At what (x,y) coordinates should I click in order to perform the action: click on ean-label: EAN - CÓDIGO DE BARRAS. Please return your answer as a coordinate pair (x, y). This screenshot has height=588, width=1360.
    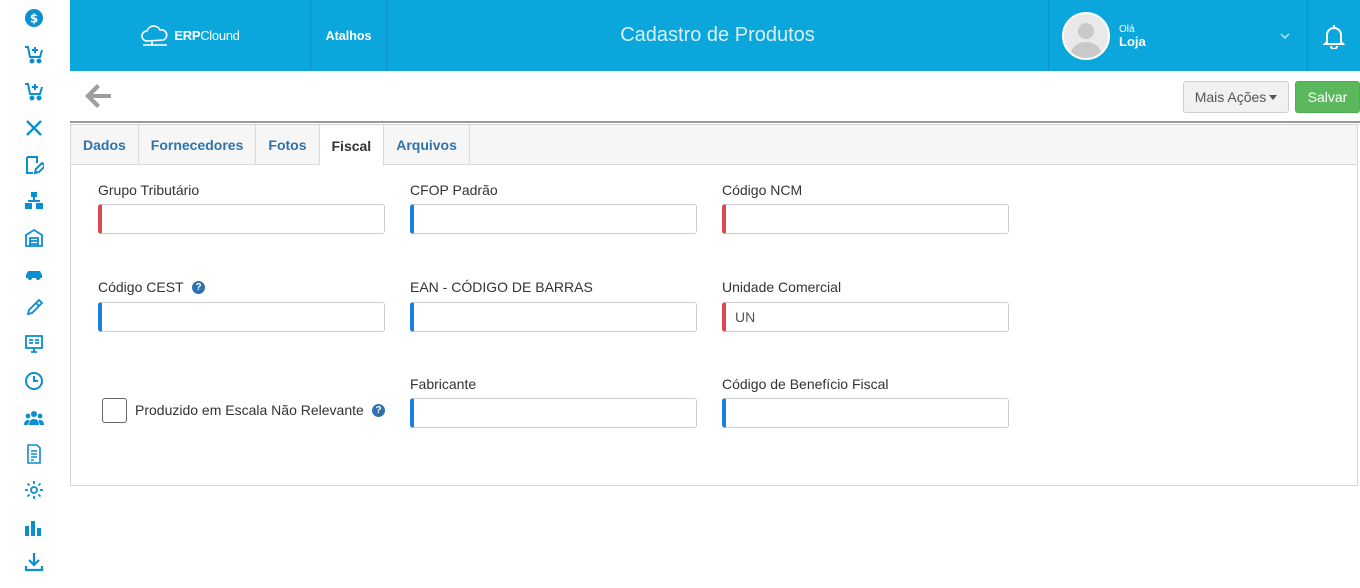
    Looking at the image, I should click on (501, 287).